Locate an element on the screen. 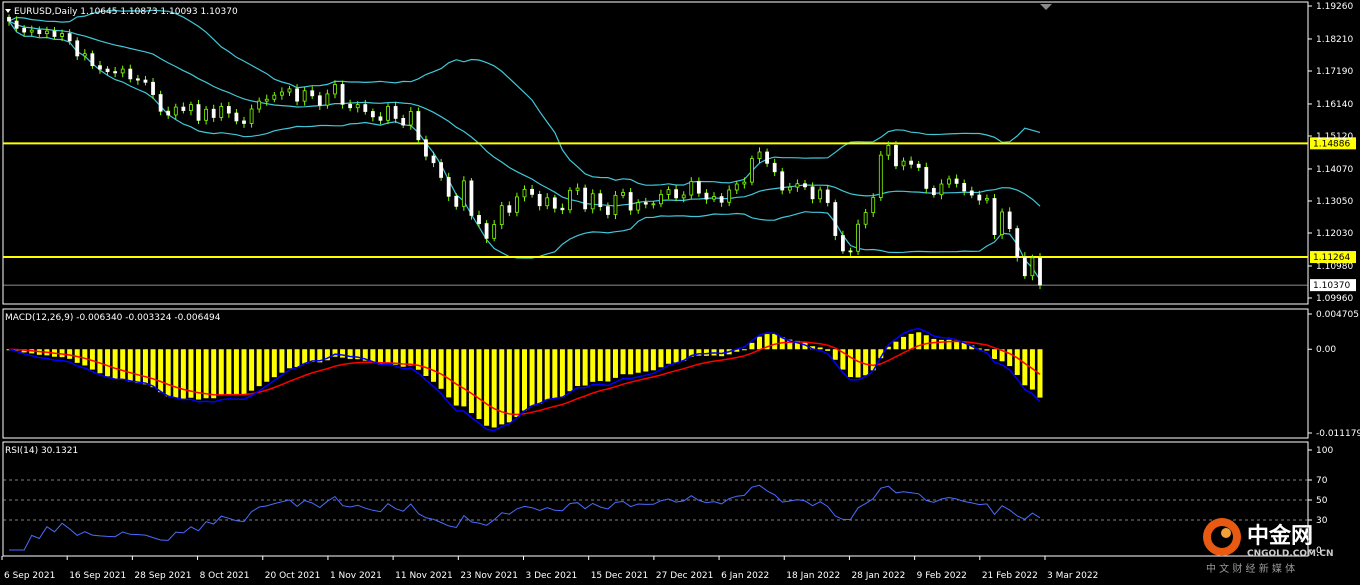 This screenshot has height=585, width=1360. price-tick-label: 1.10980 is located at coordinates (1334, 267).